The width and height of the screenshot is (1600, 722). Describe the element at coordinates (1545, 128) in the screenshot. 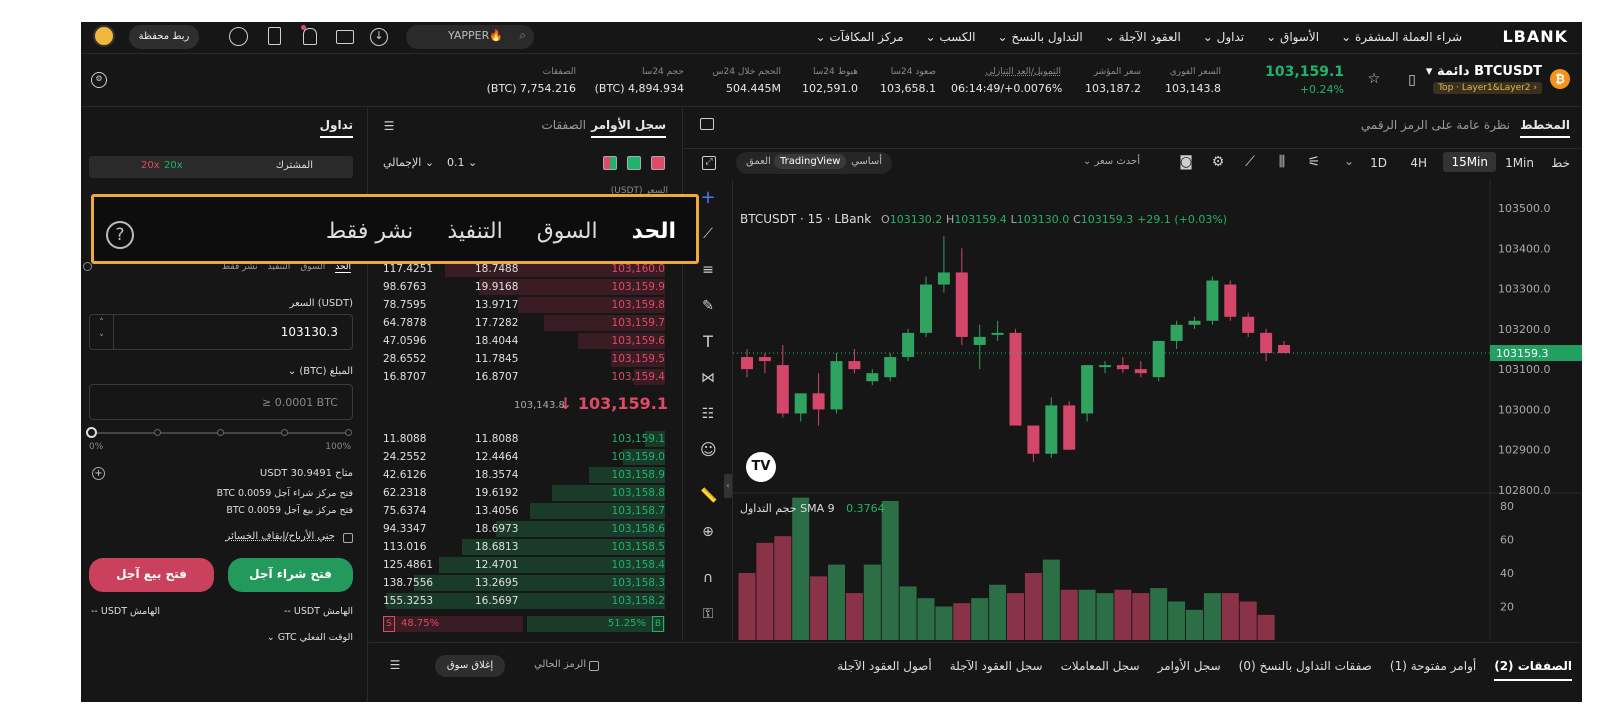

I see `tab-chart: المخطط` at that location.